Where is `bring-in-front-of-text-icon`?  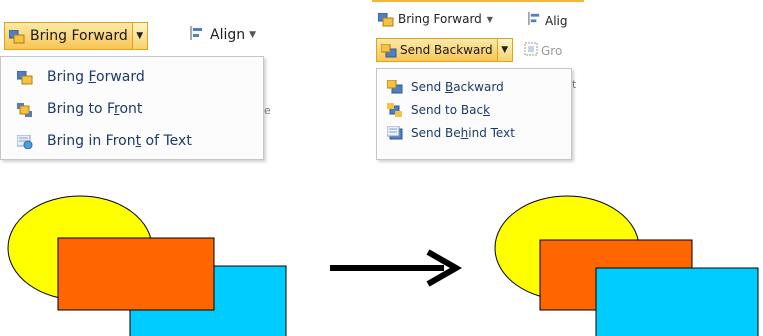
bring-in-front-of-text-icon is located at coordinates (24, 141).